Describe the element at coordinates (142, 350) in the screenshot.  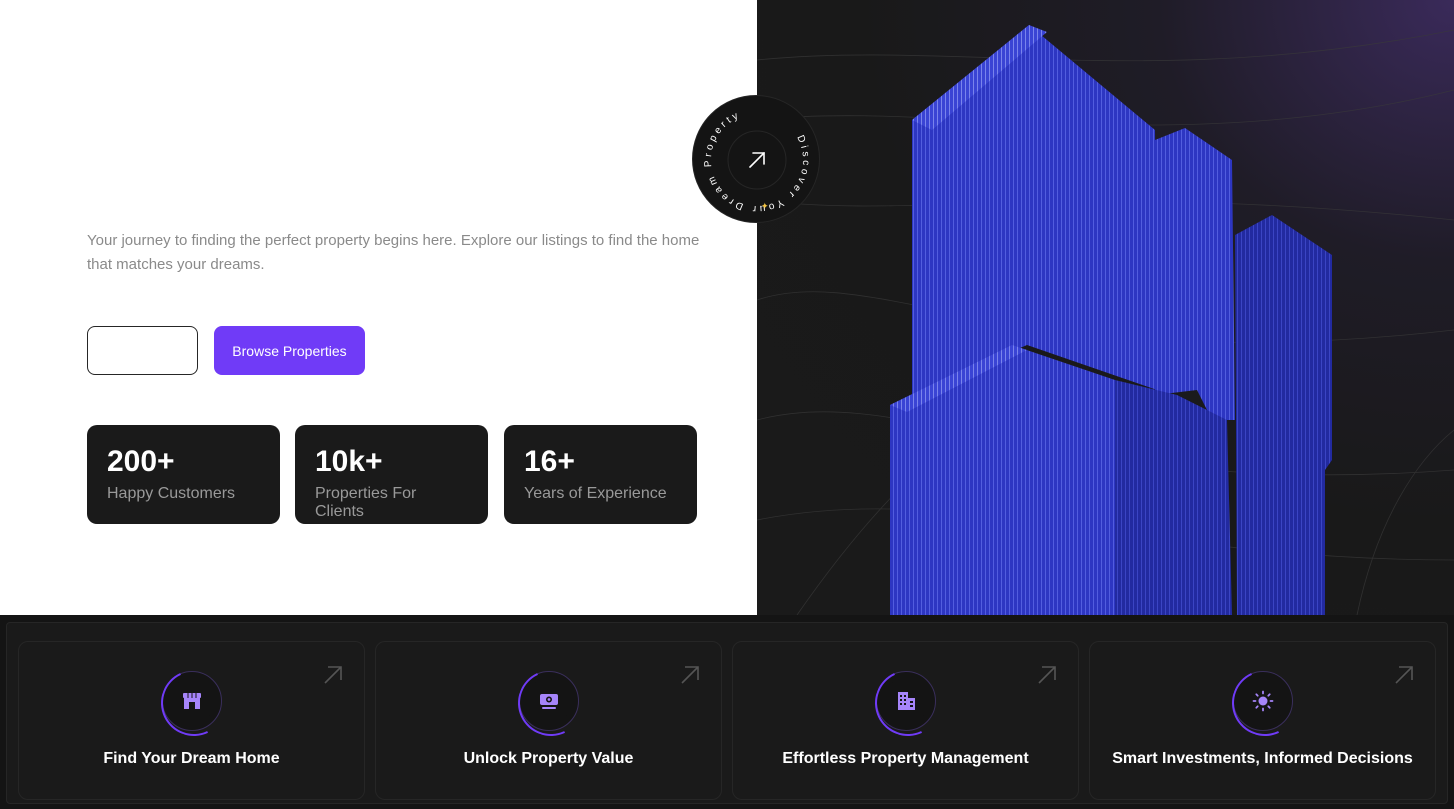
I see `learn-more-button` at that location.